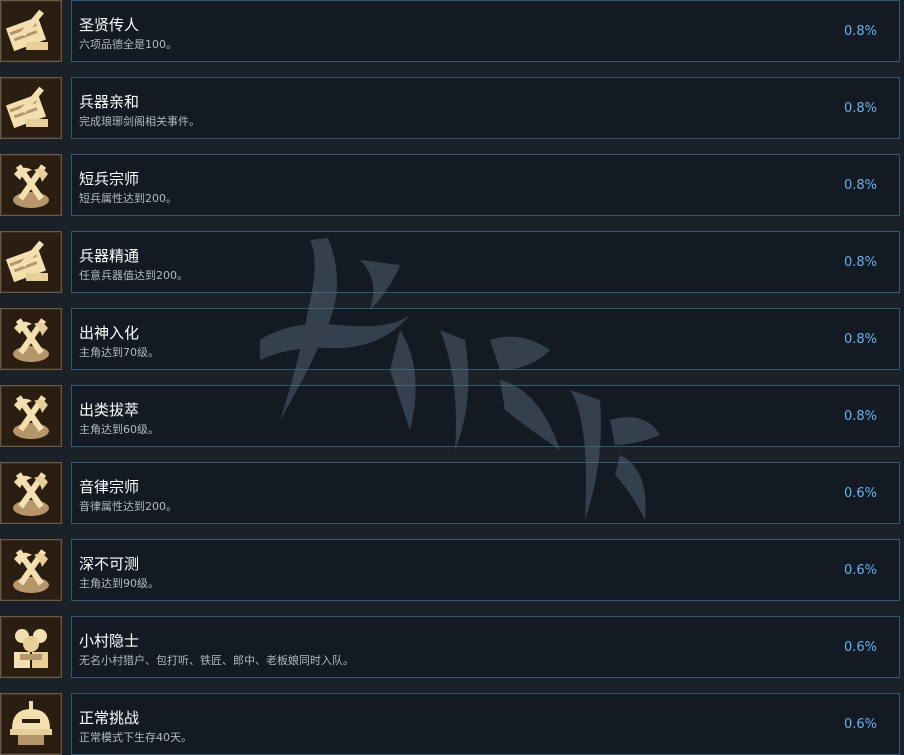  I want to click on achievement-row: 兵器亲和 完成琅琊剑阁相关事件。 0.8%, so click(452, 108).